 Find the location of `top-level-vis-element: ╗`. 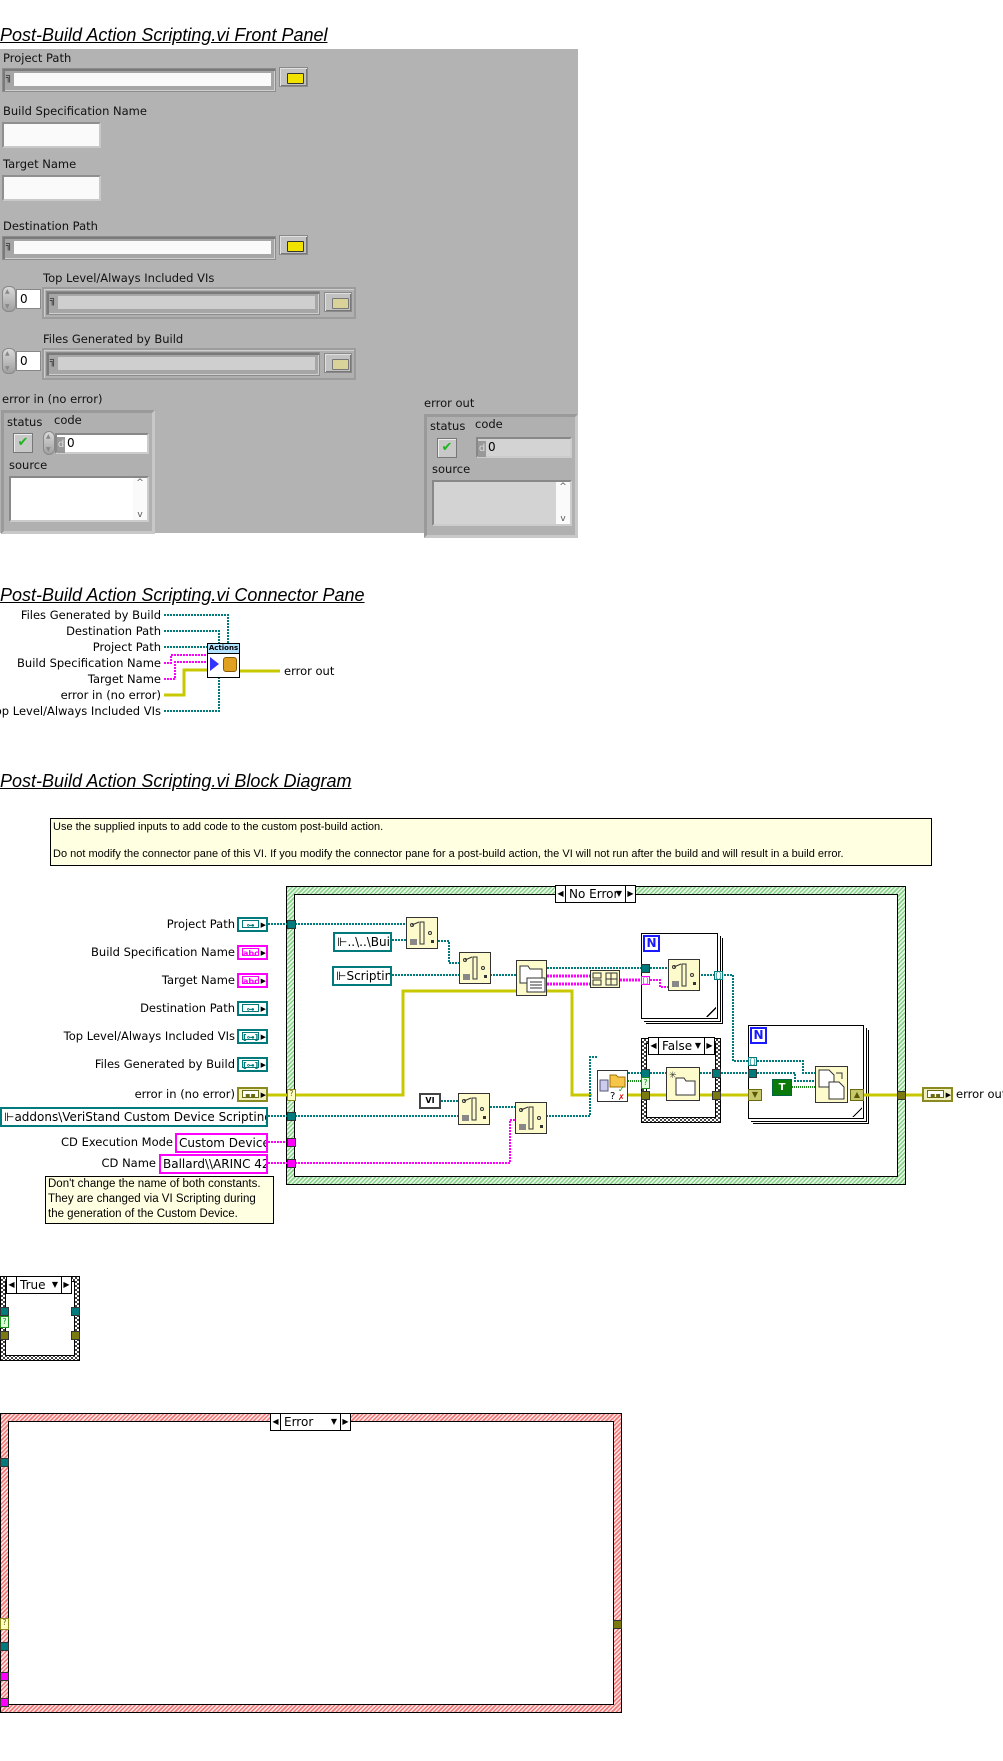

top-level-vis-element: ╗ is located at coordinates (183, 303).